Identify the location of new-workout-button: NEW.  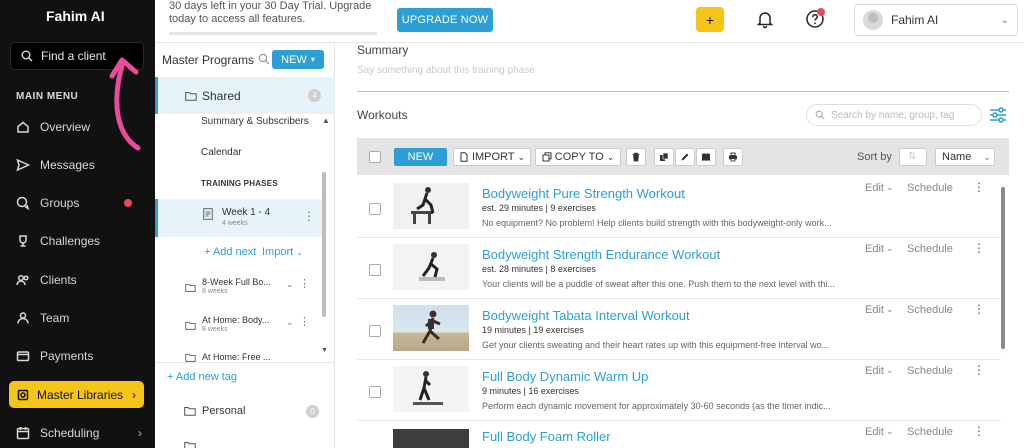
(420, 157).